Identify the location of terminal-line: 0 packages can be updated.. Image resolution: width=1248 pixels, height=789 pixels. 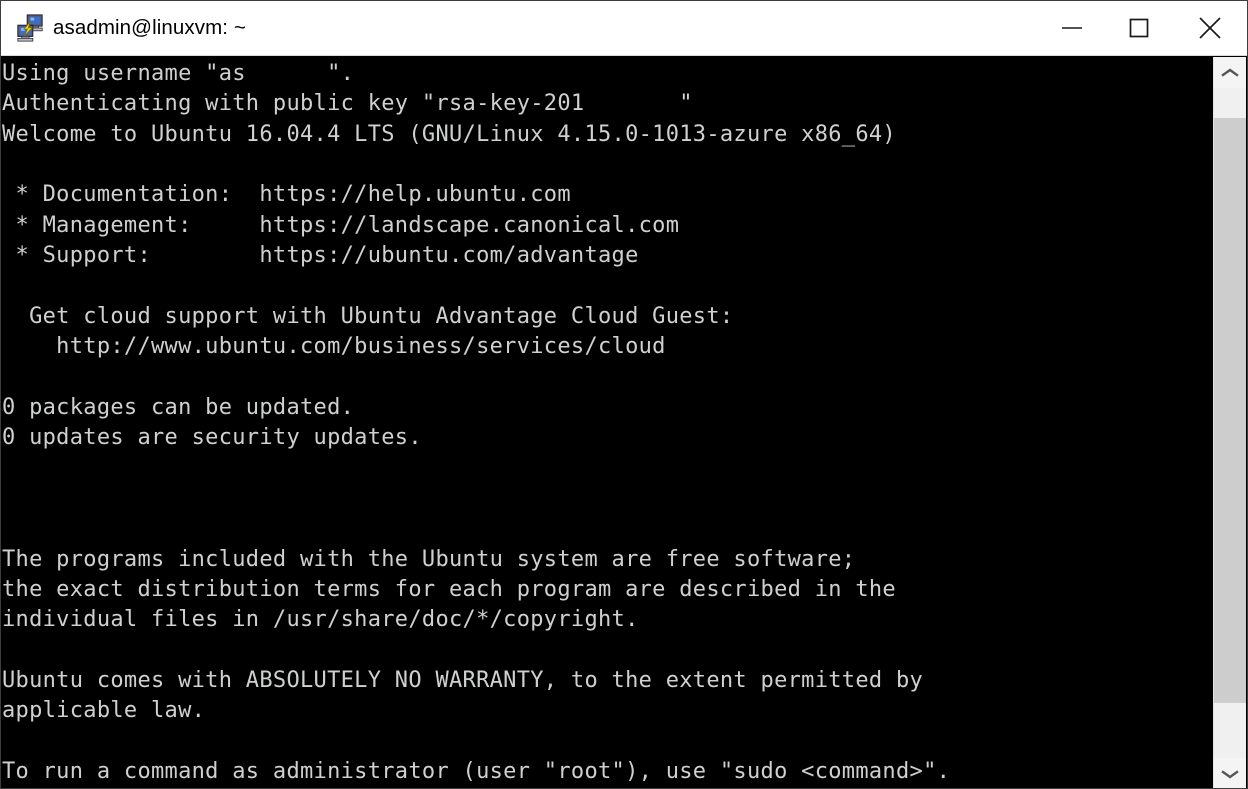
(178, 407).